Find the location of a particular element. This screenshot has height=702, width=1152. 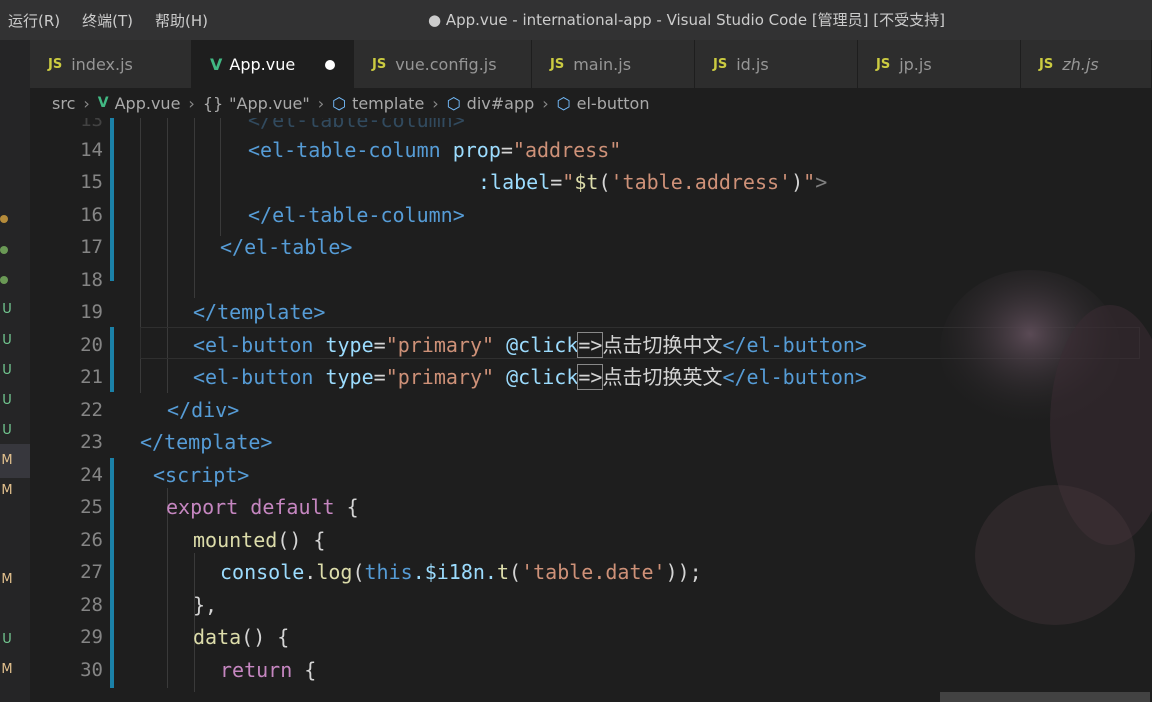

tab-id-js: JS id.js is located at coordinates (776, 64).